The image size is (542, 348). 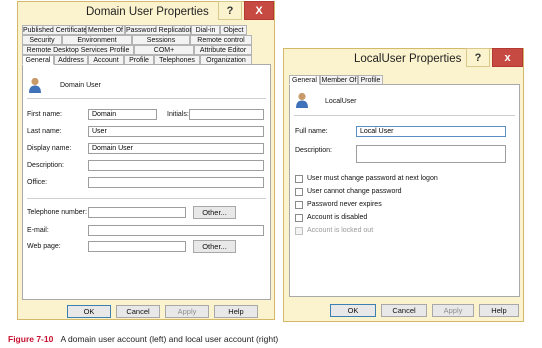 I want to click on tab-remote-desktop-services-profile: Remote Desktop Services Profile, so click(x=78, y=50).